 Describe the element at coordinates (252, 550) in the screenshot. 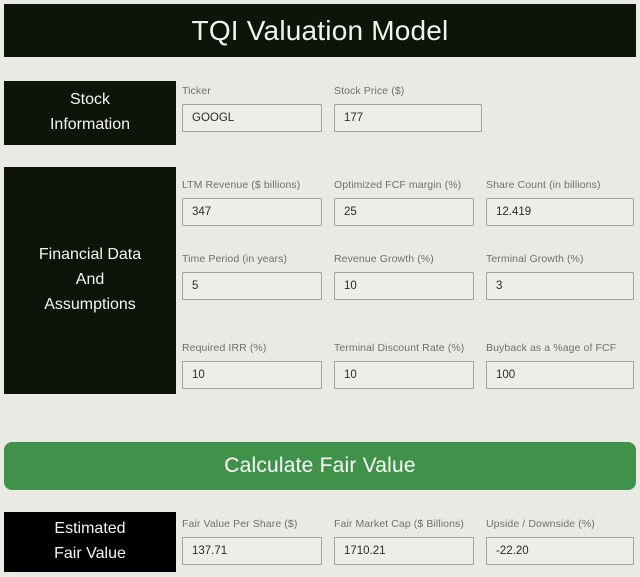

I see `fair-value-per-share-input` at that location.